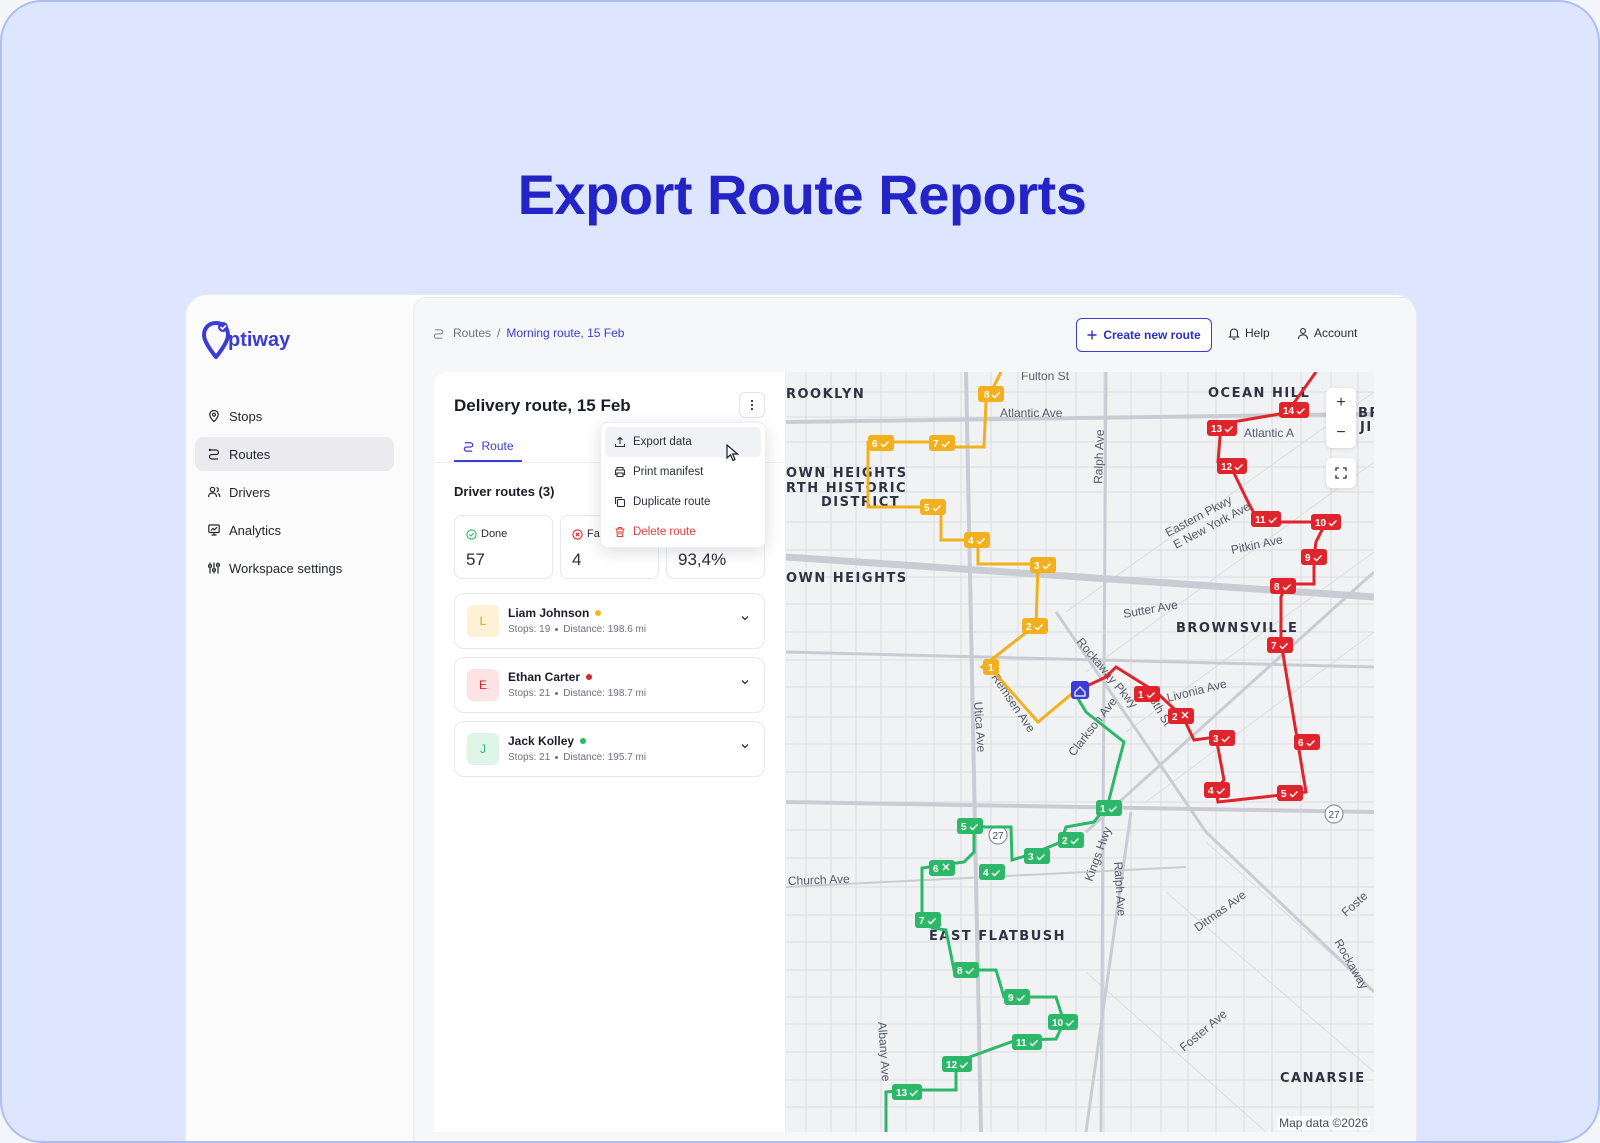 The image size is (1600, 1143). I want to click on cursor-icon, so click(733, 453).